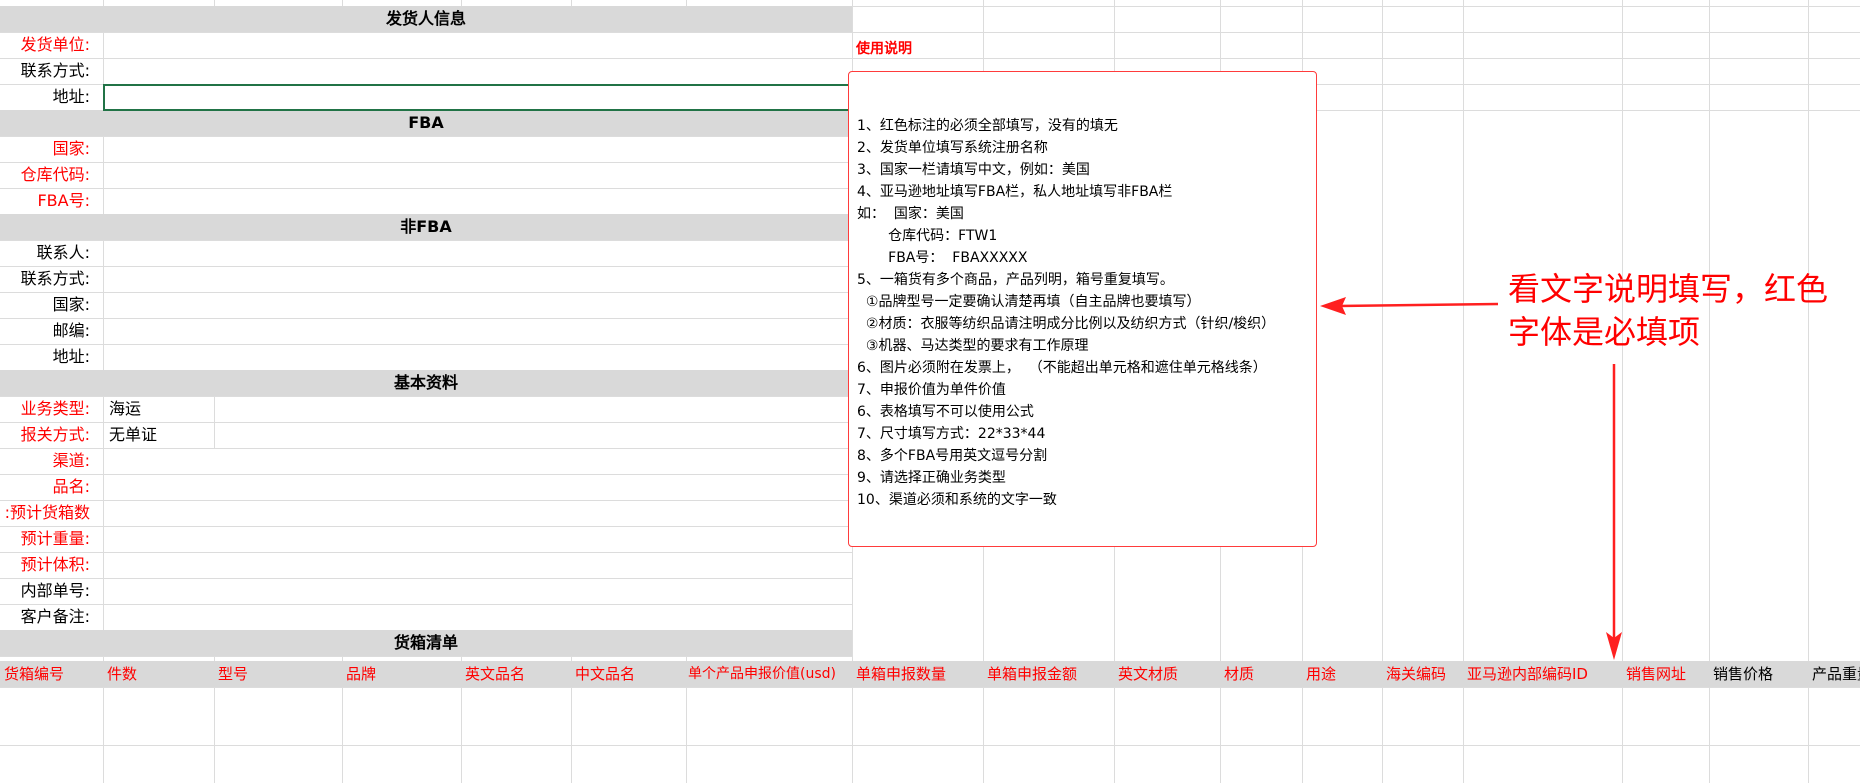 Image resolution: width=1860 pixels, height=783 pixels. Describe the element at coordinates (1614, 512) in the screenshot. I see `arrow-down-icon` at that location.